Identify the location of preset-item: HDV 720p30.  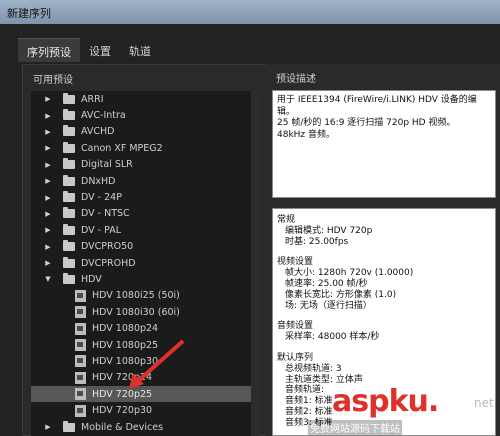
(146, 410).